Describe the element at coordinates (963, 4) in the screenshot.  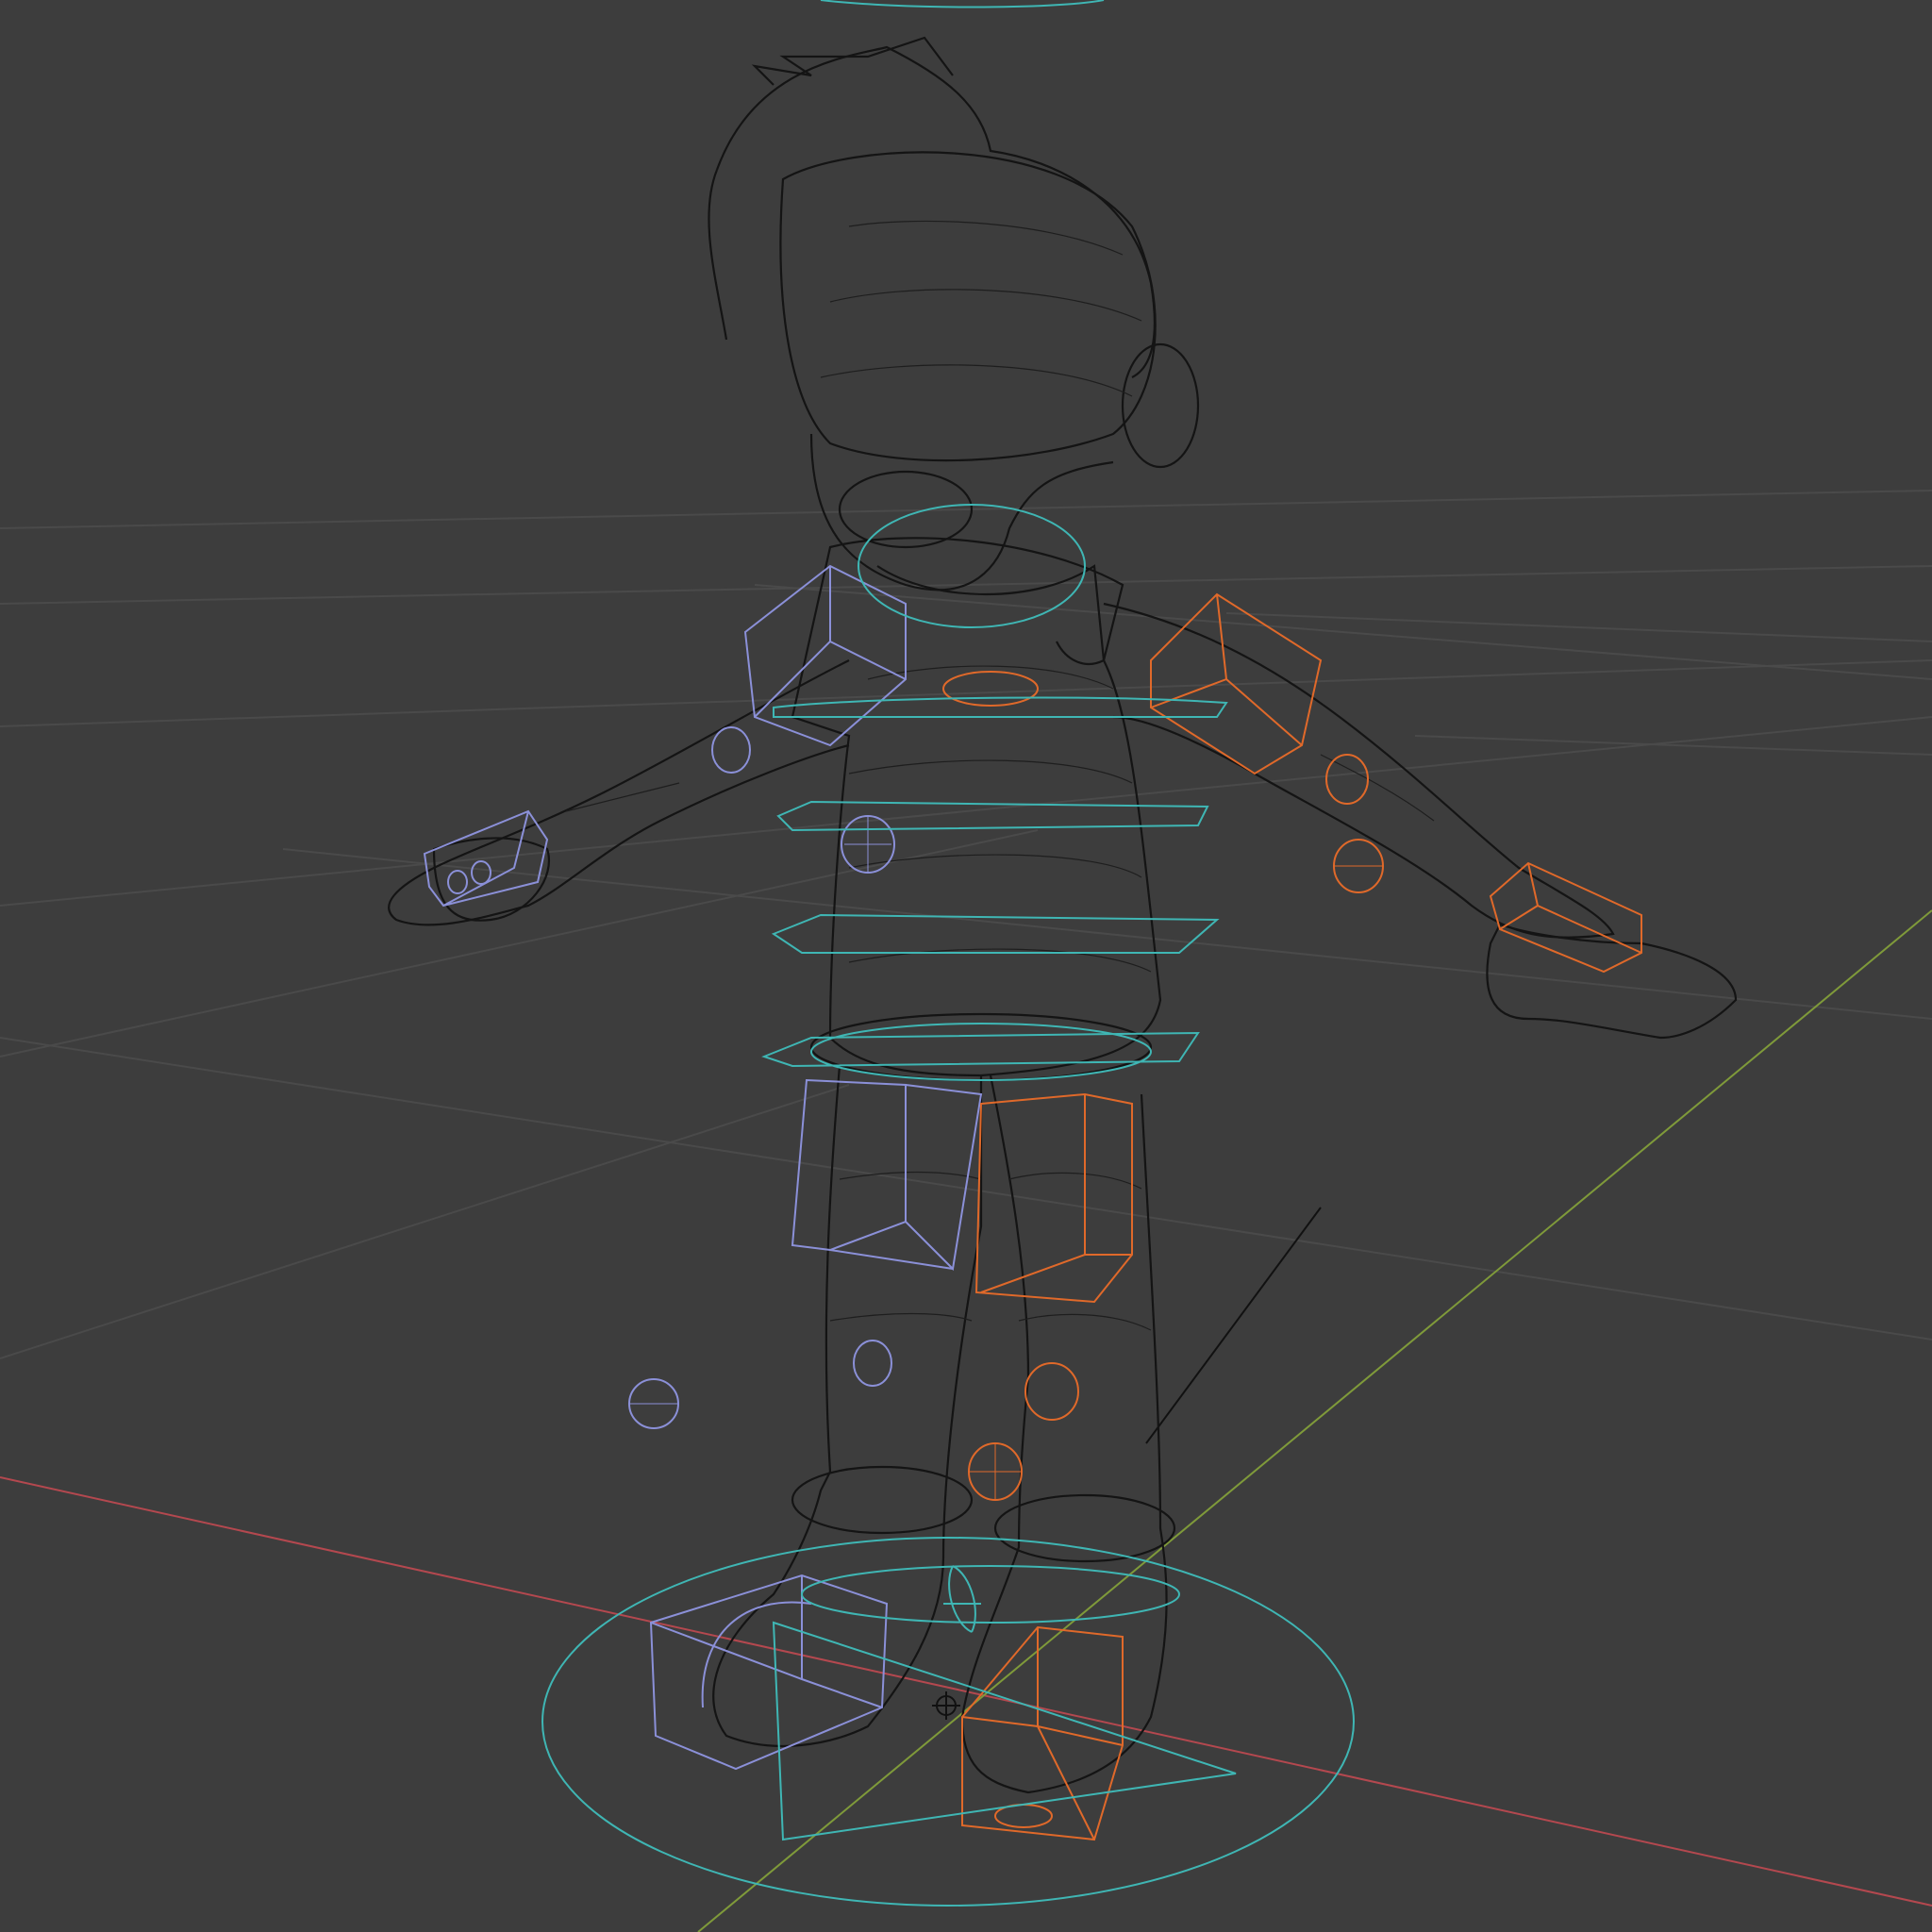
I see `head-control` at that location.